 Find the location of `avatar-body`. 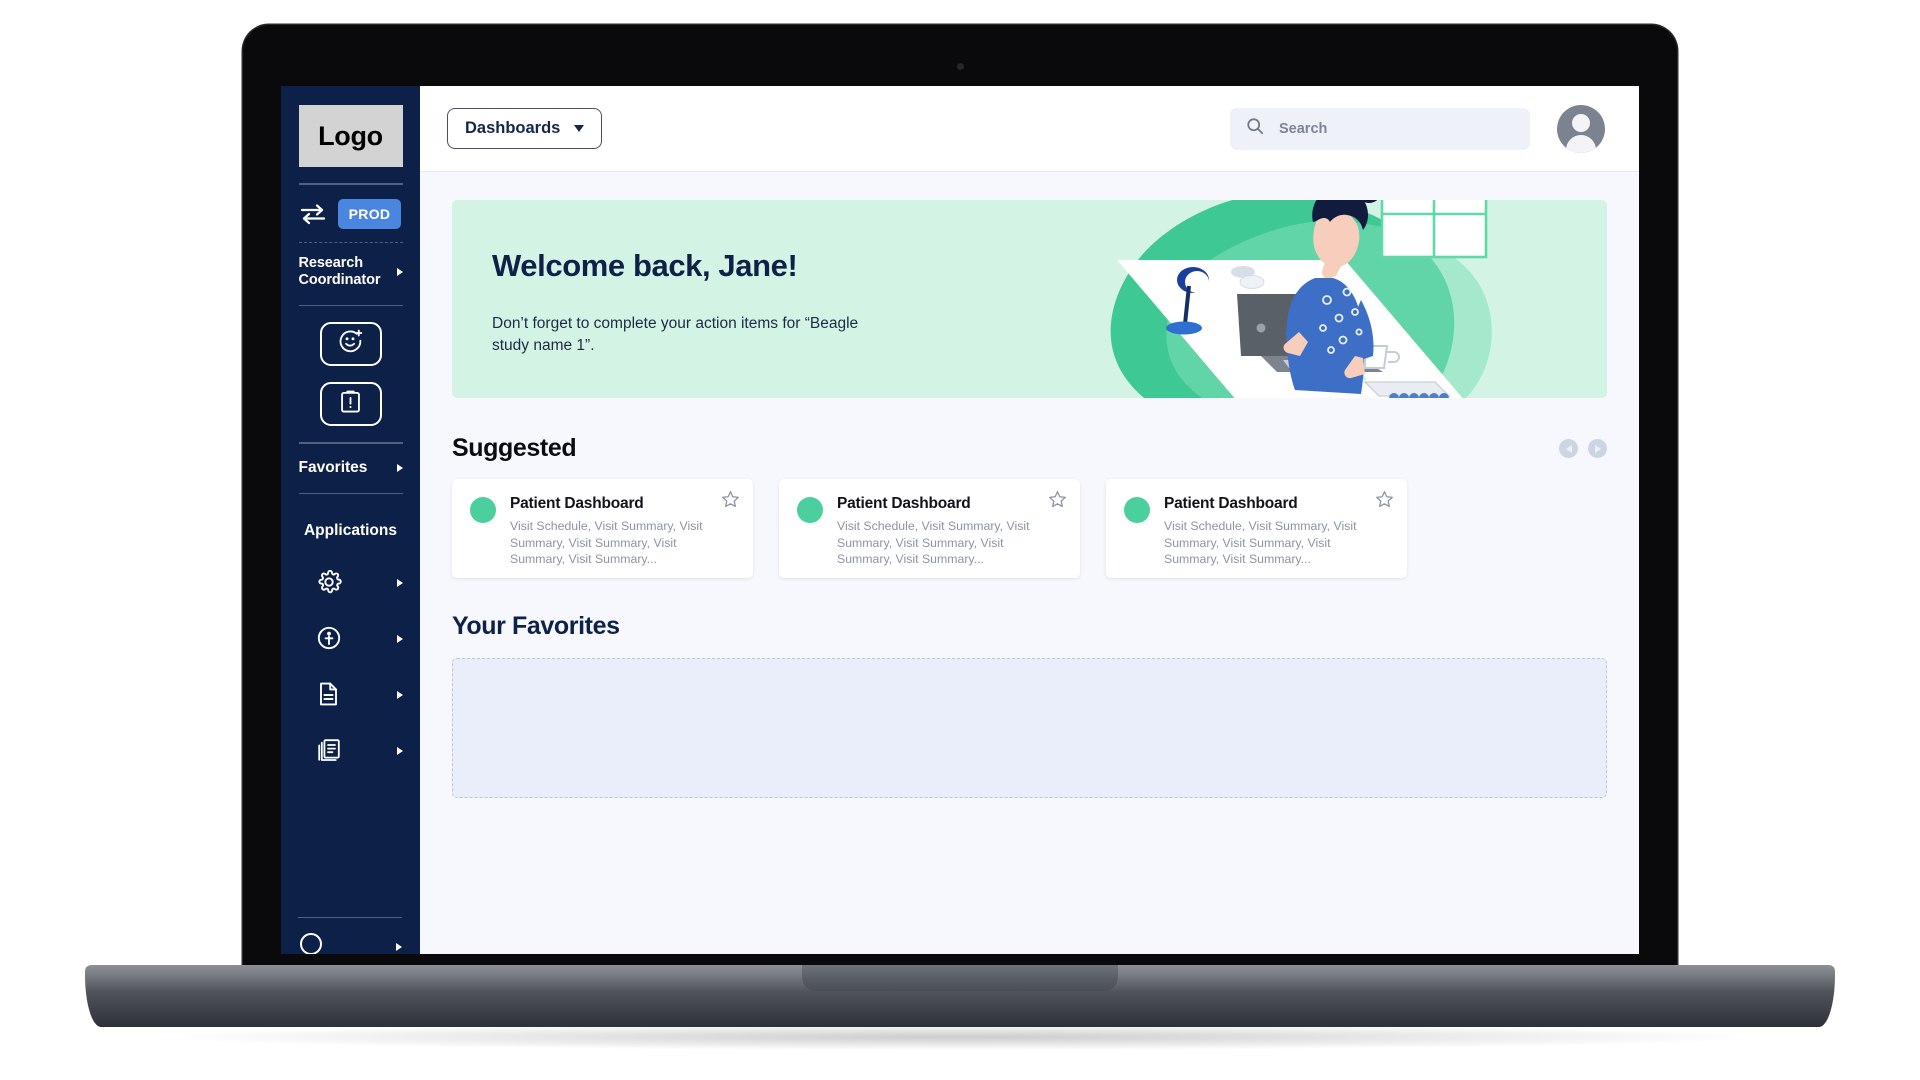

avatar-body is located at coordinates (1581, 143).